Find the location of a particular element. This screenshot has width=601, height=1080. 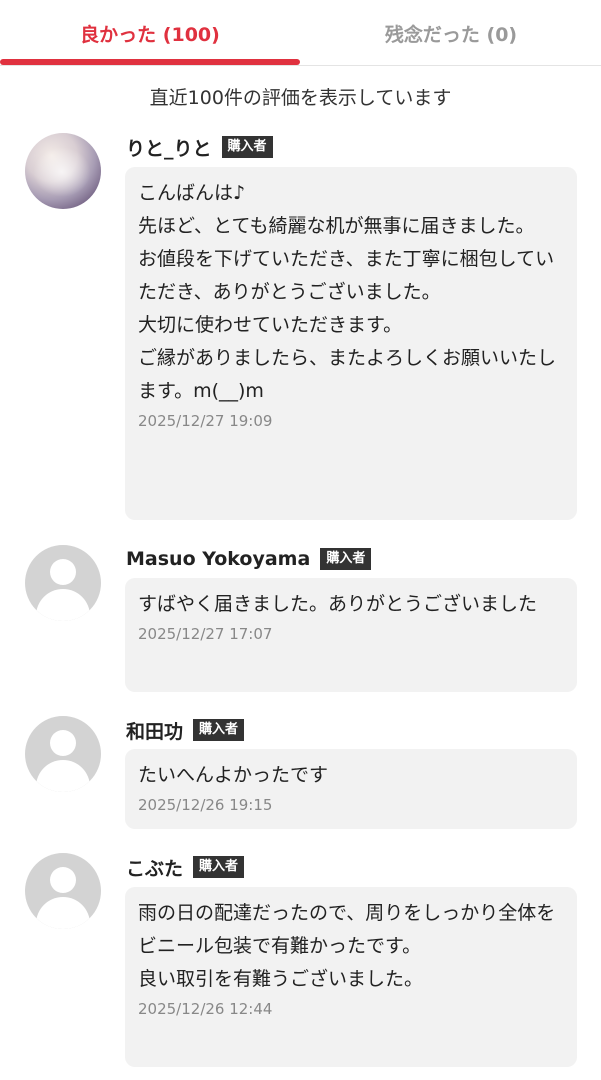

reviewer-name: こぶた is located at coordinates (154, 867).